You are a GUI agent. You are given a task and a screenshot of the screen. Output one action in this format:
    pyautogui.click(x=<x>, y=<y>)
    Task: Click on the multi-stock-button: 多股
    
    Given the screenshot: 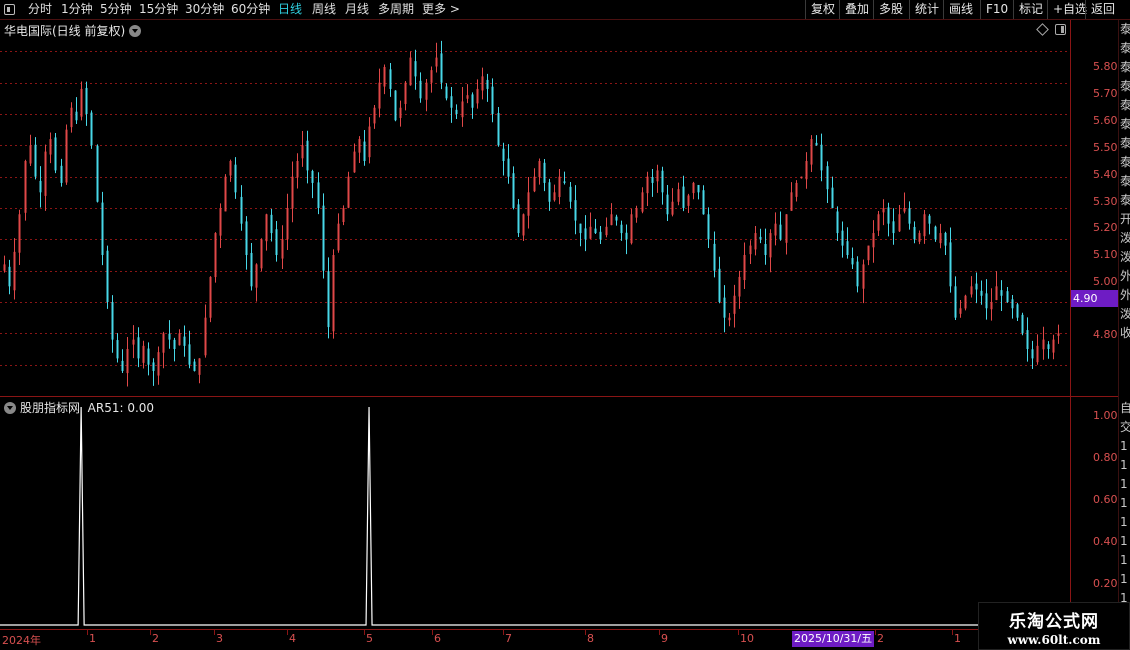 What is the action you would take?
    pyautogui.click(x=890, y=9)
    